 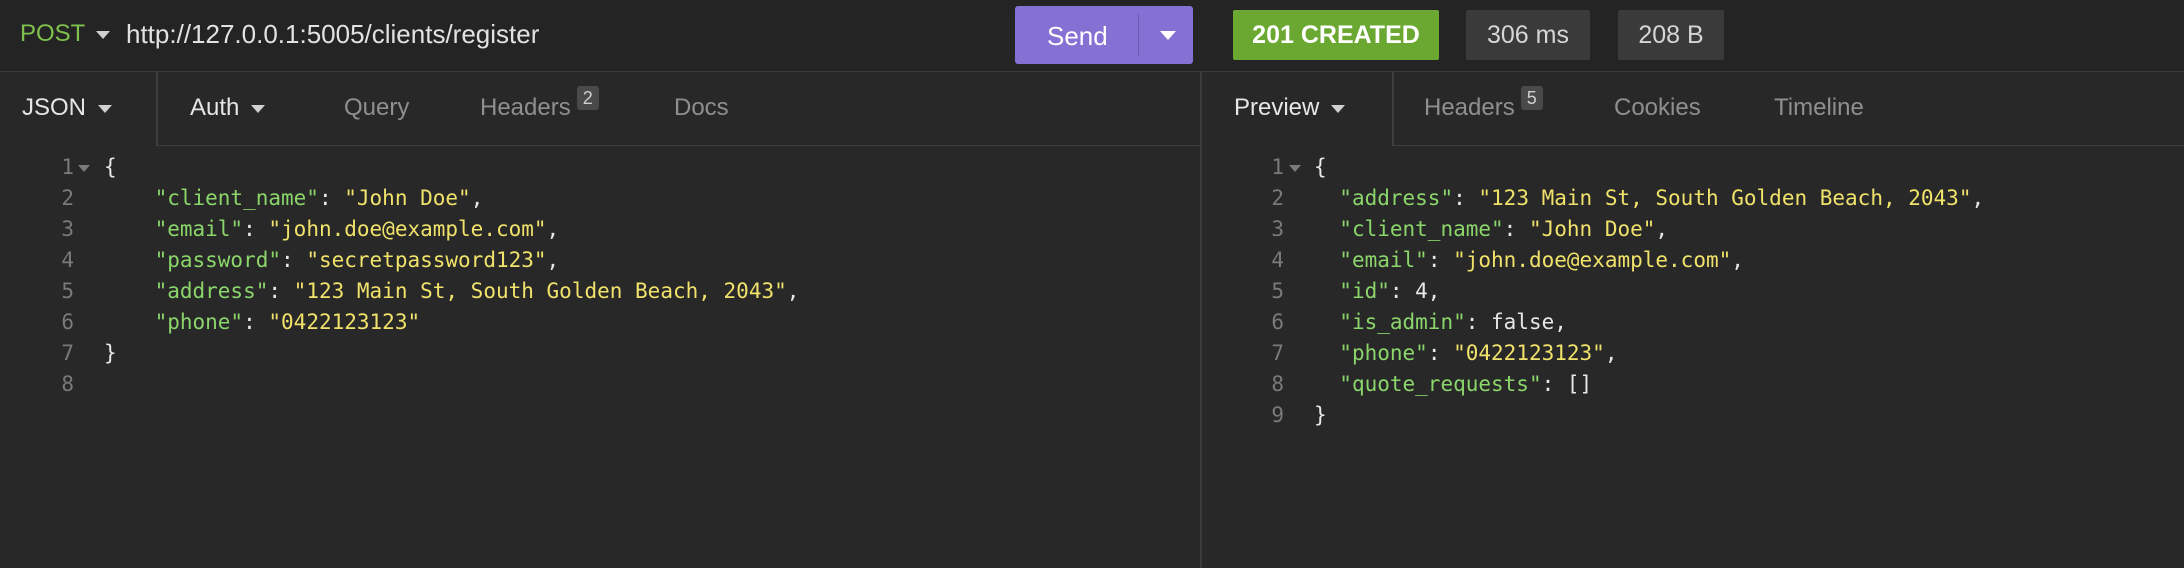 I want to click on send-button: Send, so click(x=1104, y=35).